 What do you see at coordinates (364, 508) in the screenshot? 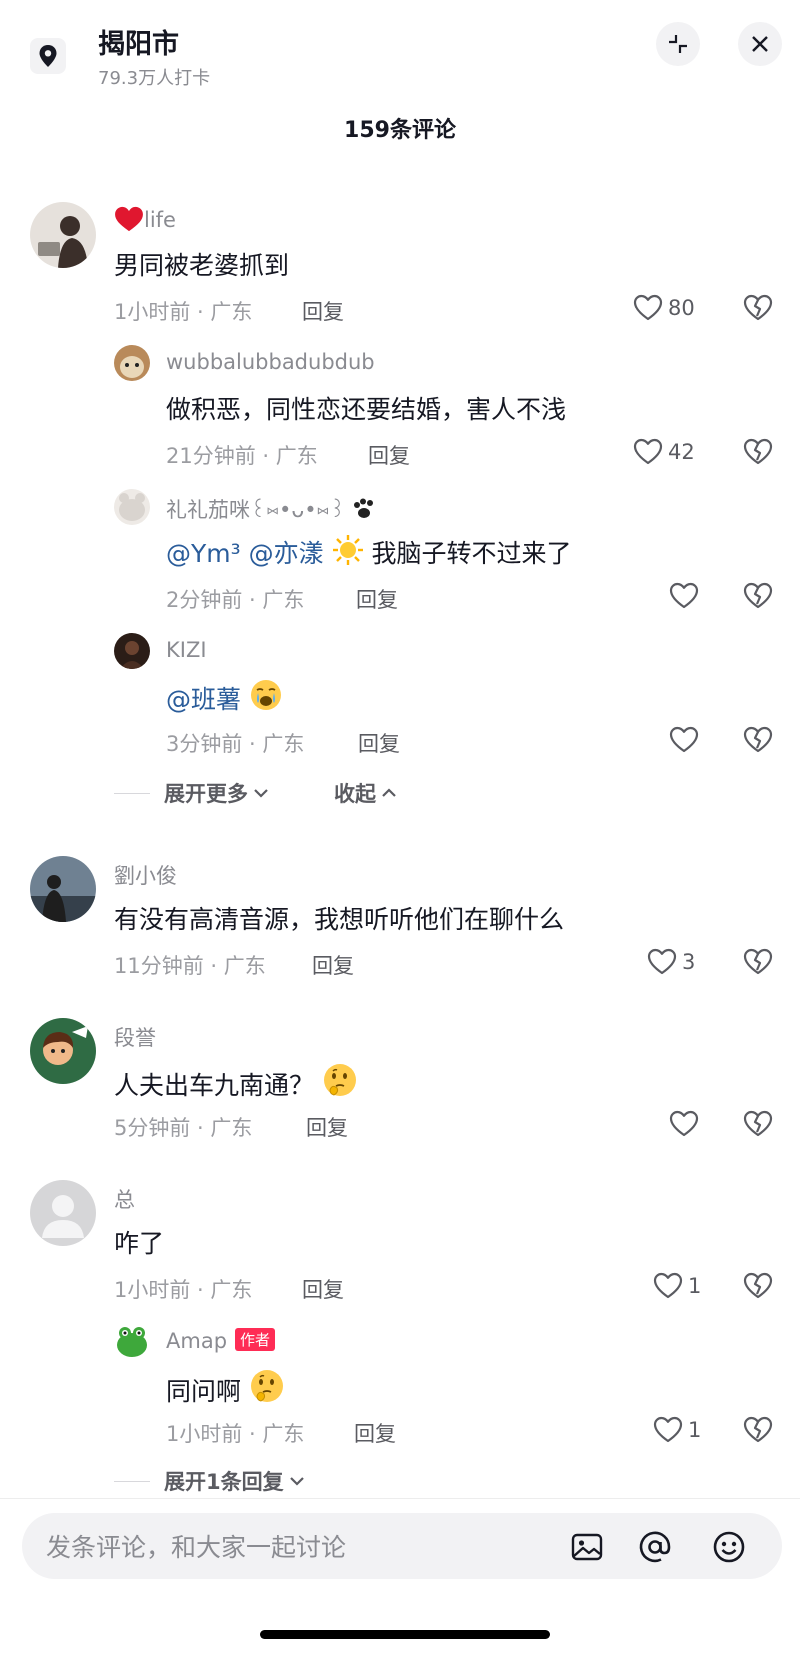
I see `paw-icon` at bounding box center [364, 508].